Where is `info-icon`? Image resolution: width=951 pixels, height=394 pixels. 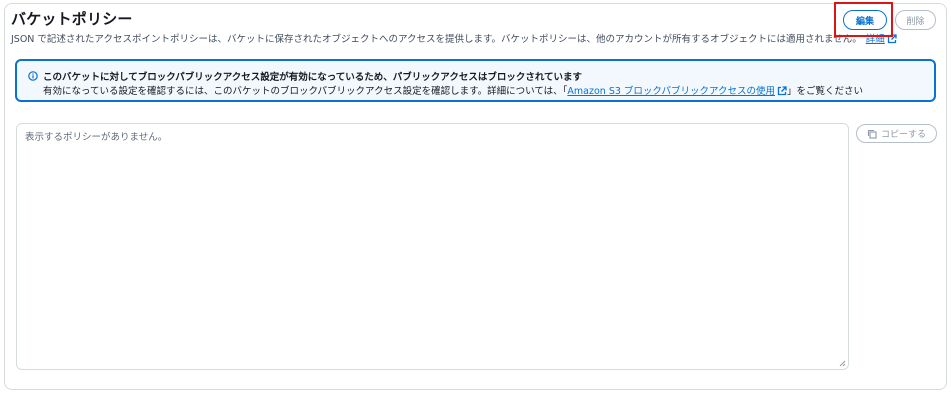
info-icon is located at coordinates (33, 76).